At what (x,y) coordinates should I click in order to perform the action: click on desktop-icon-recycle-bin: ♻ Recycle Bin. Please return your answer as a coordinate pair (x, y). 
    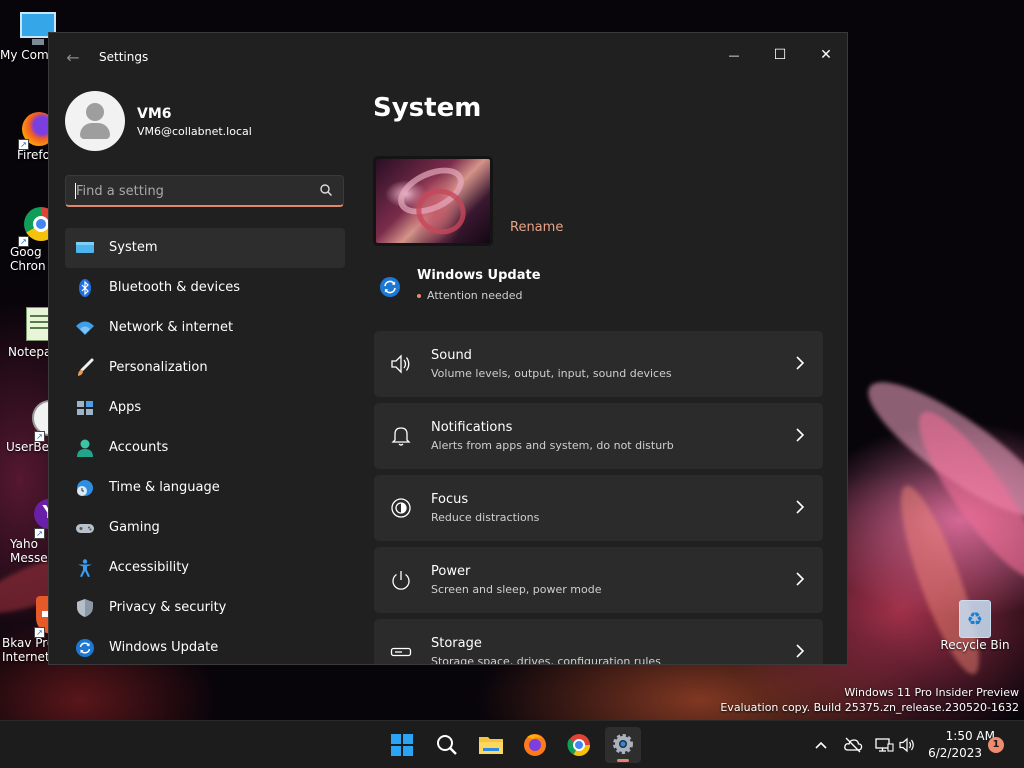
    Looking at the image, I should click on (975, 625).